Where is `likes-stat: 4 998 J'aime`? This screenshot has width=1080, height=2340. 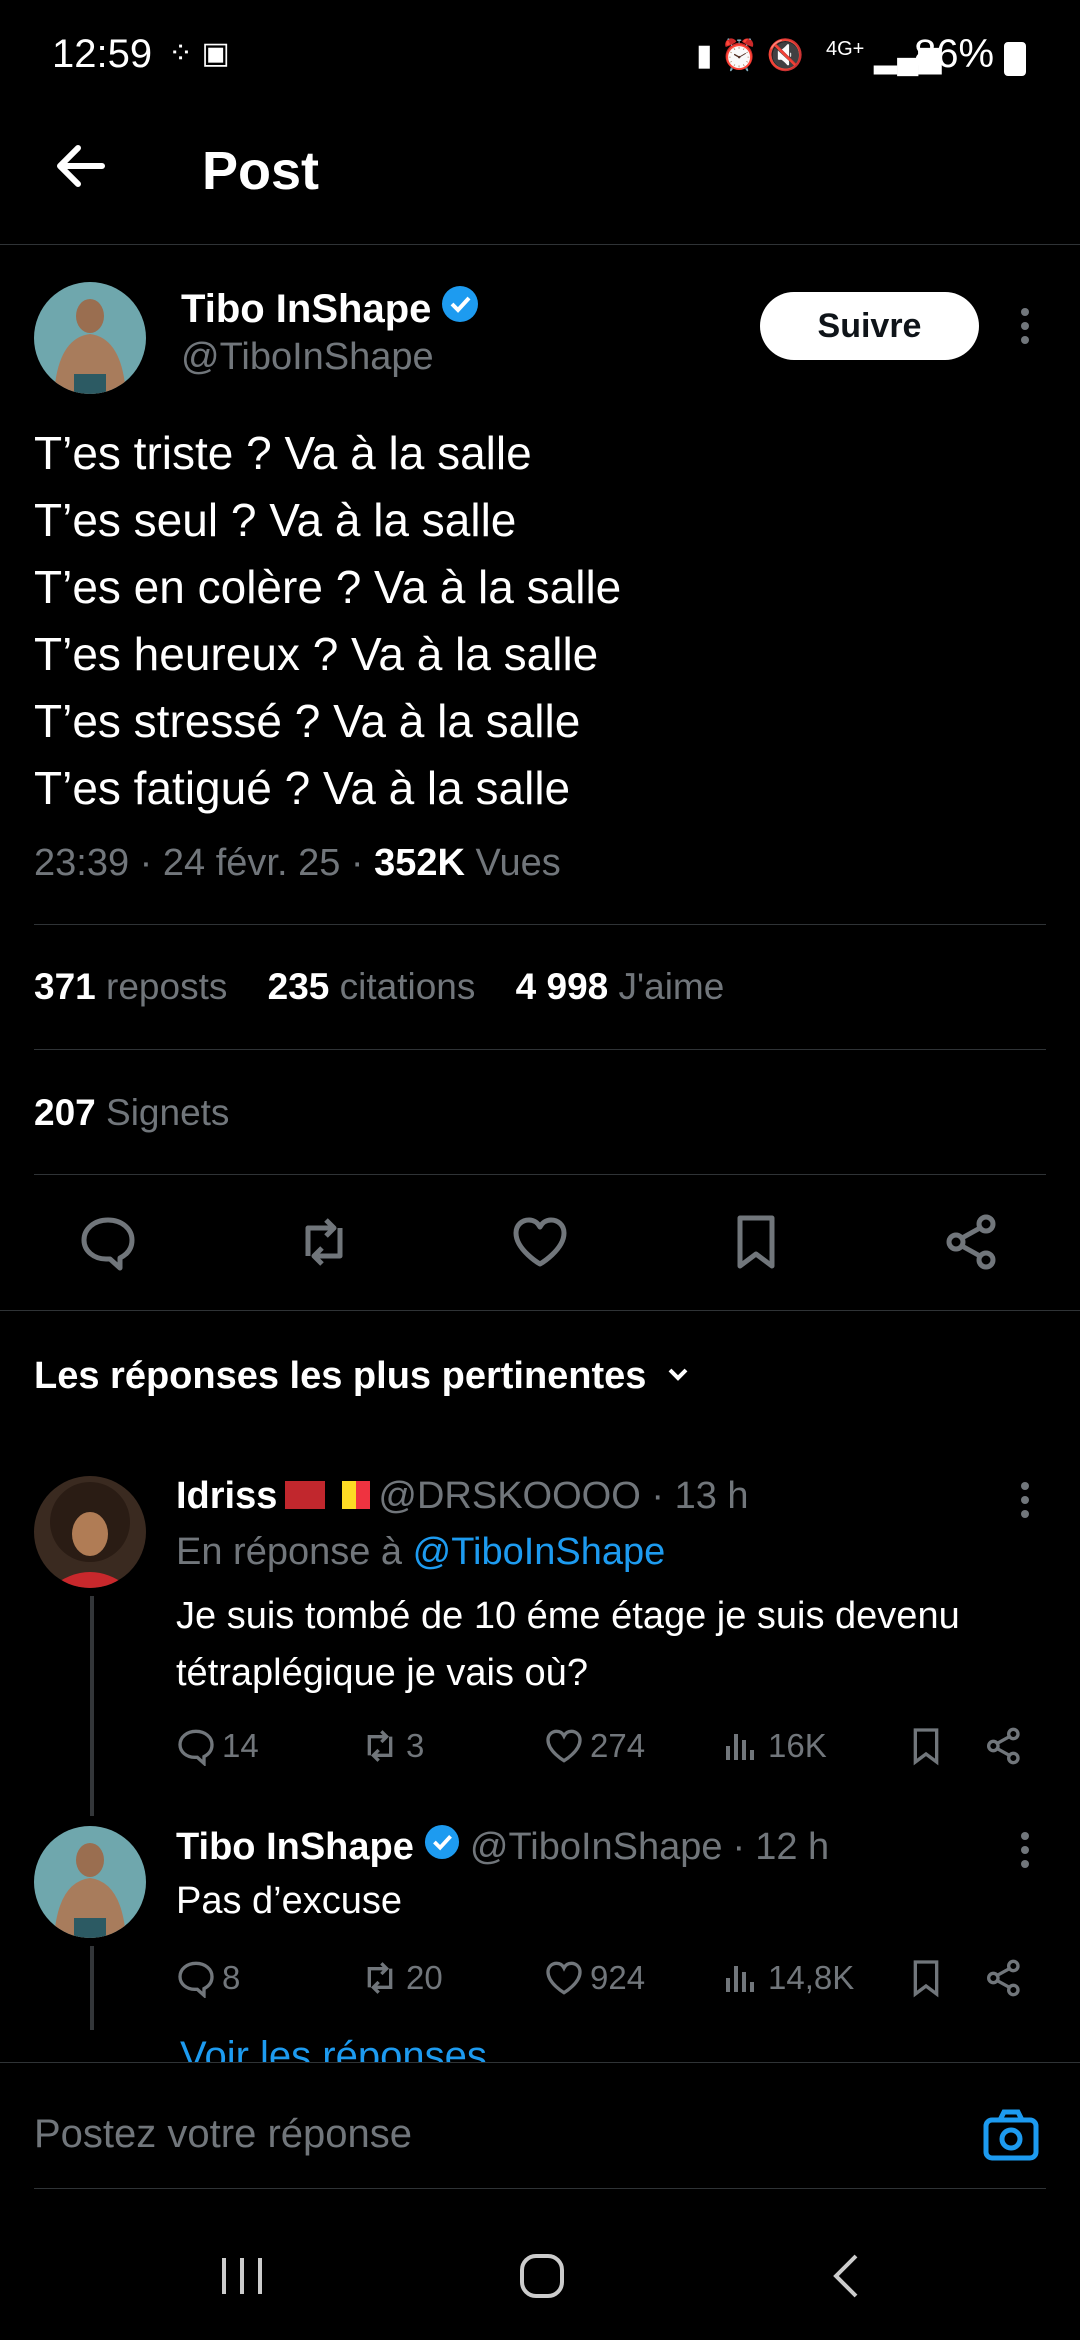
likes-stat: 4 998 J'aime is located at coordinates (620, 986).